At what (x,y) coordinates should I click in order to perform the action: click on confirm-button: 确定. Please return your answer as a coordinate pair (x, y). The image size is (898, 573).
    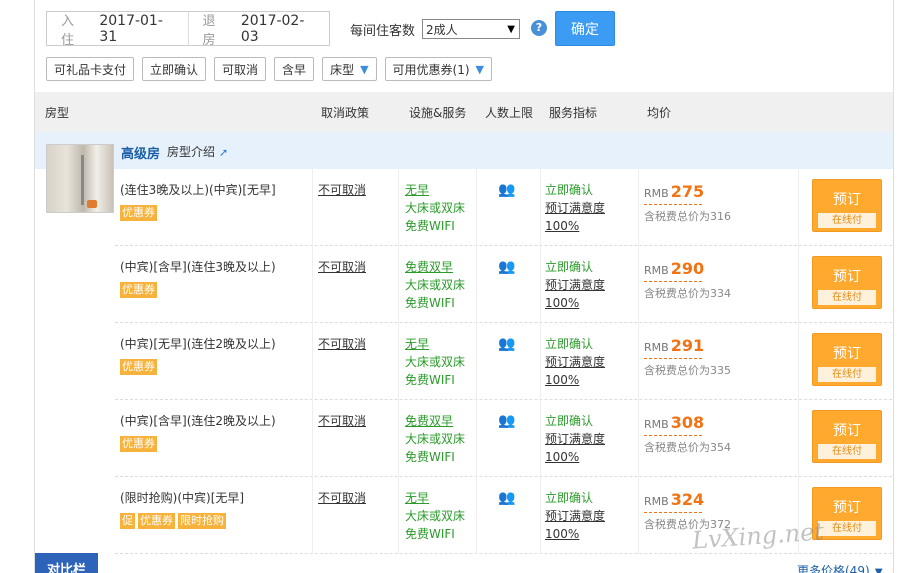
    Looking at the image, I should click on (585, 28).